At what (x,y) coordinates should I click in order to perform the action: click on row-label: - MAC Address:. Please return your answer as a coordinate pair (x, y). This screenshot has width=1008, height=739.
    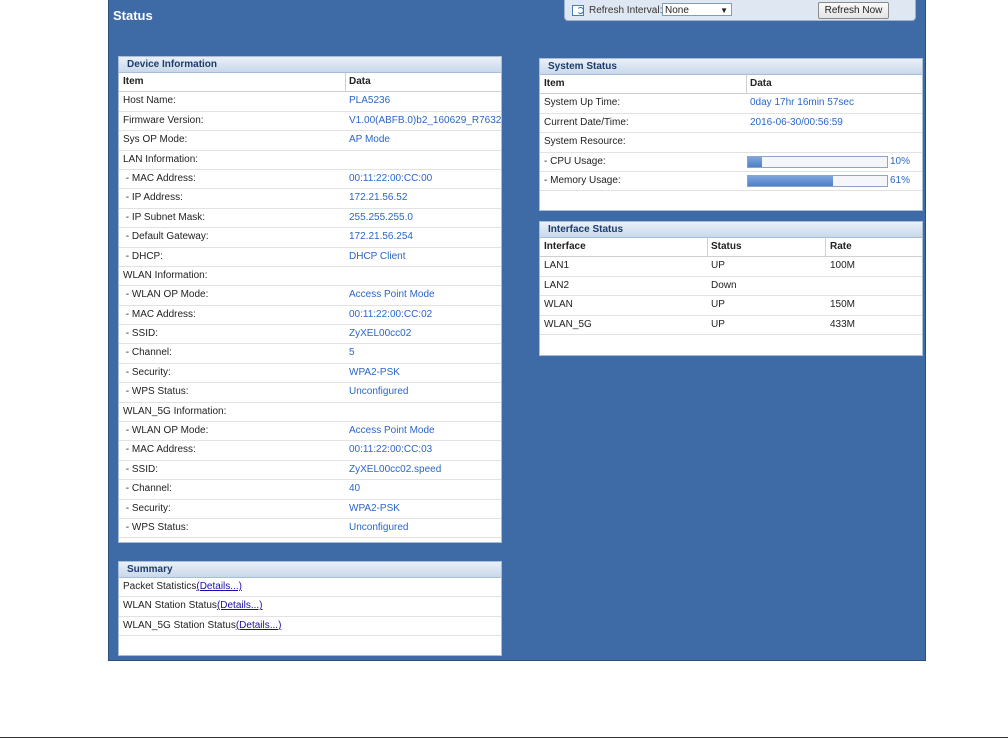
    Looking at the image, I should click on (159, 314).